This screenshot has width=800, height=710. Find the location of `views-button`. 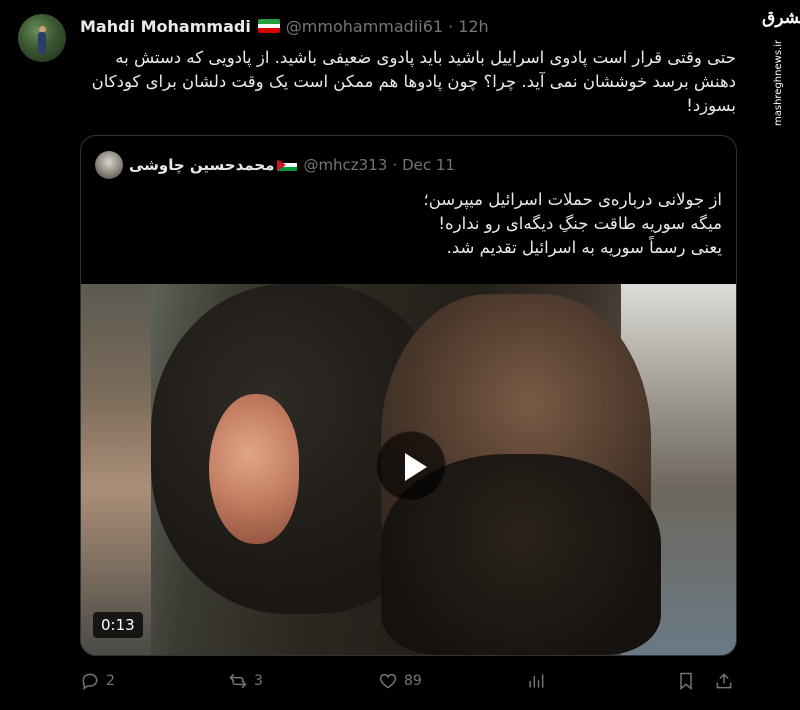

views-button is located at coordinates (536, 681).